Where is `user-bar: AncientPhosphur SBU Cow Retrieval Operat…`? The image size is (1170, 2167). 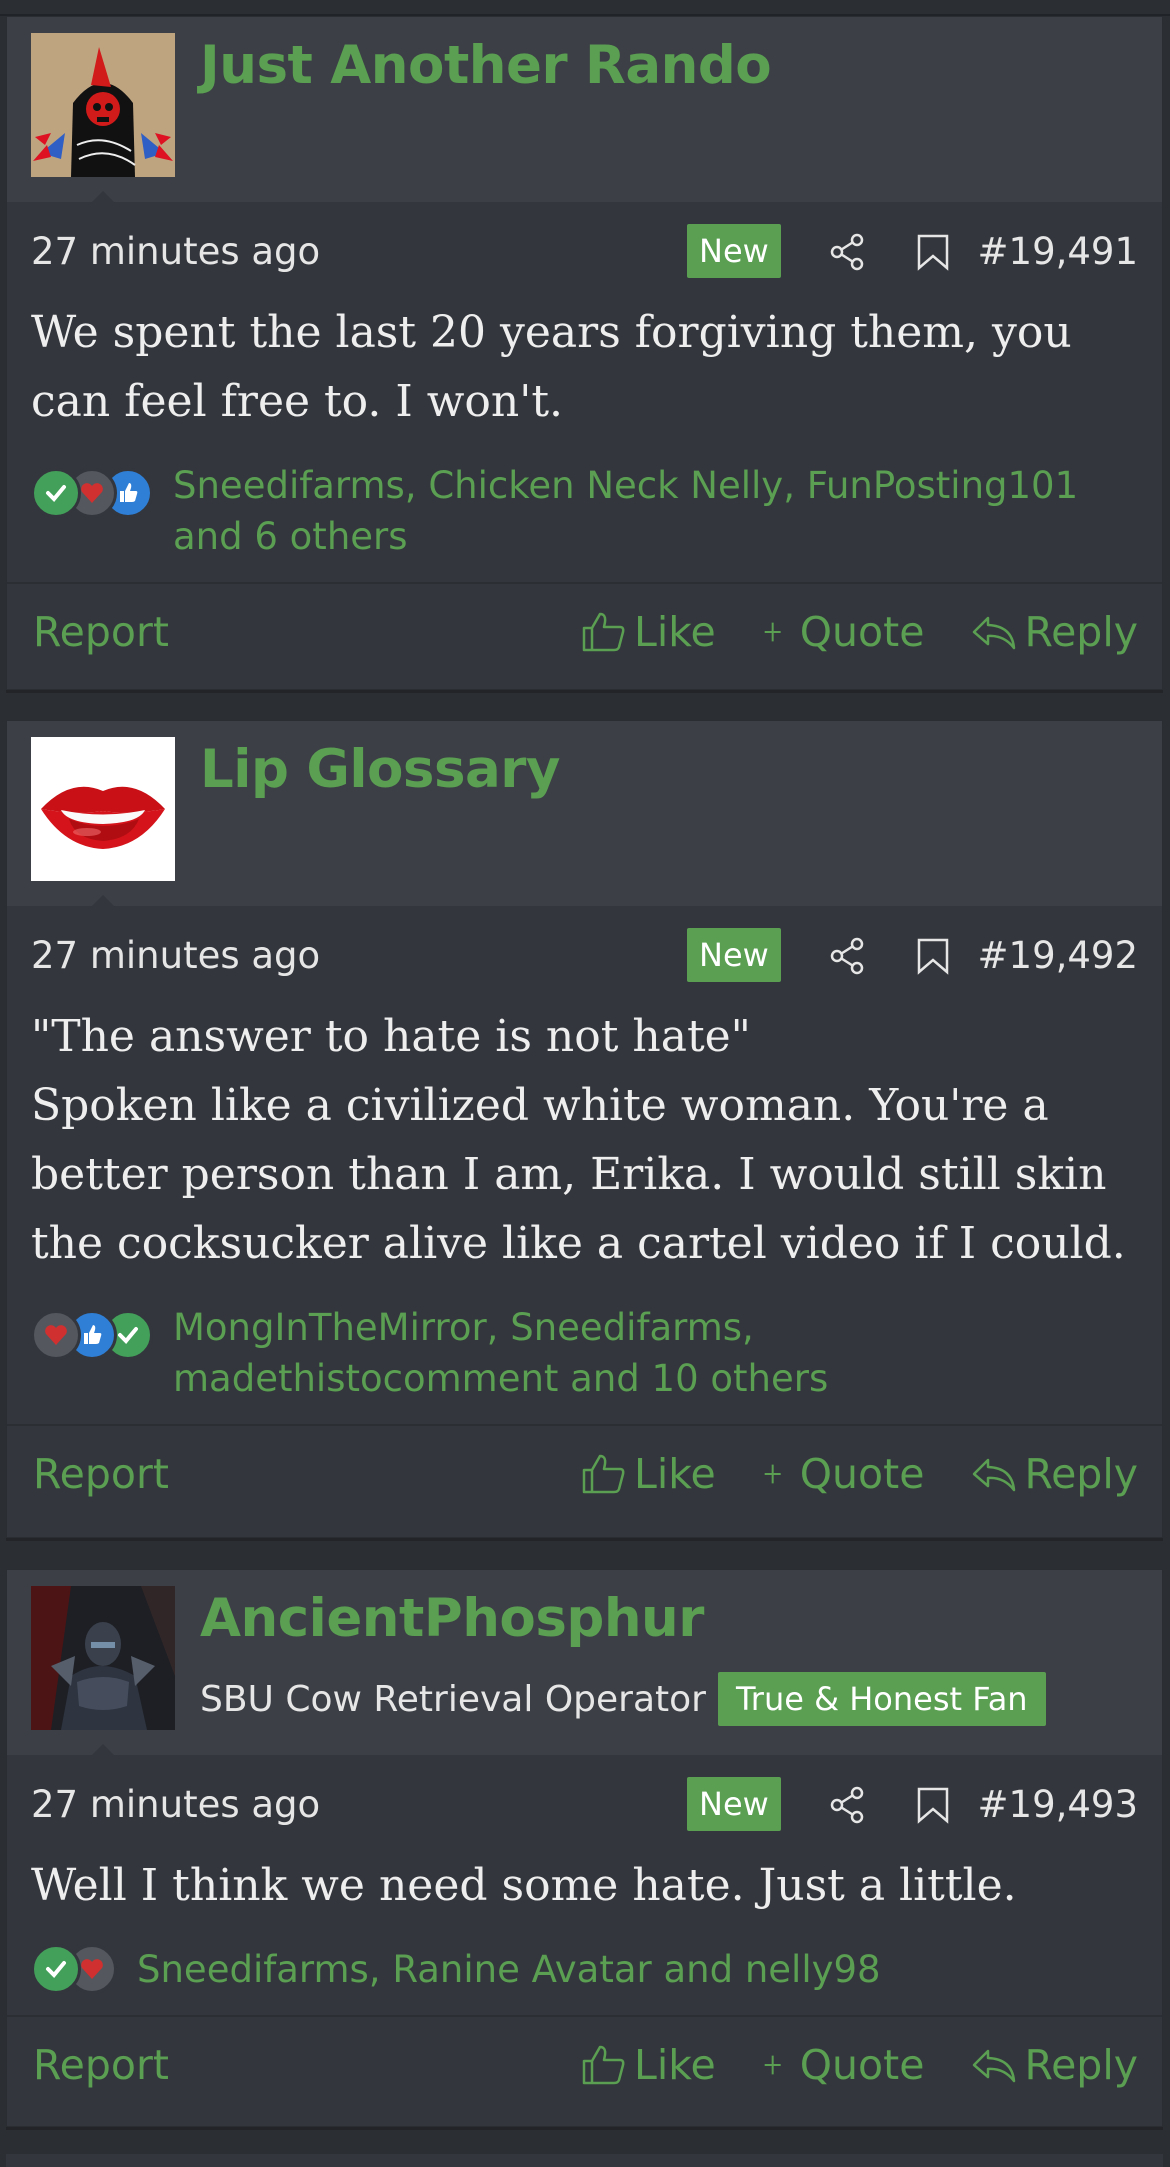
user-bar: AncientPhosphur SBU Cow Retrieval Operat… is located at coordinates (584, 1663).